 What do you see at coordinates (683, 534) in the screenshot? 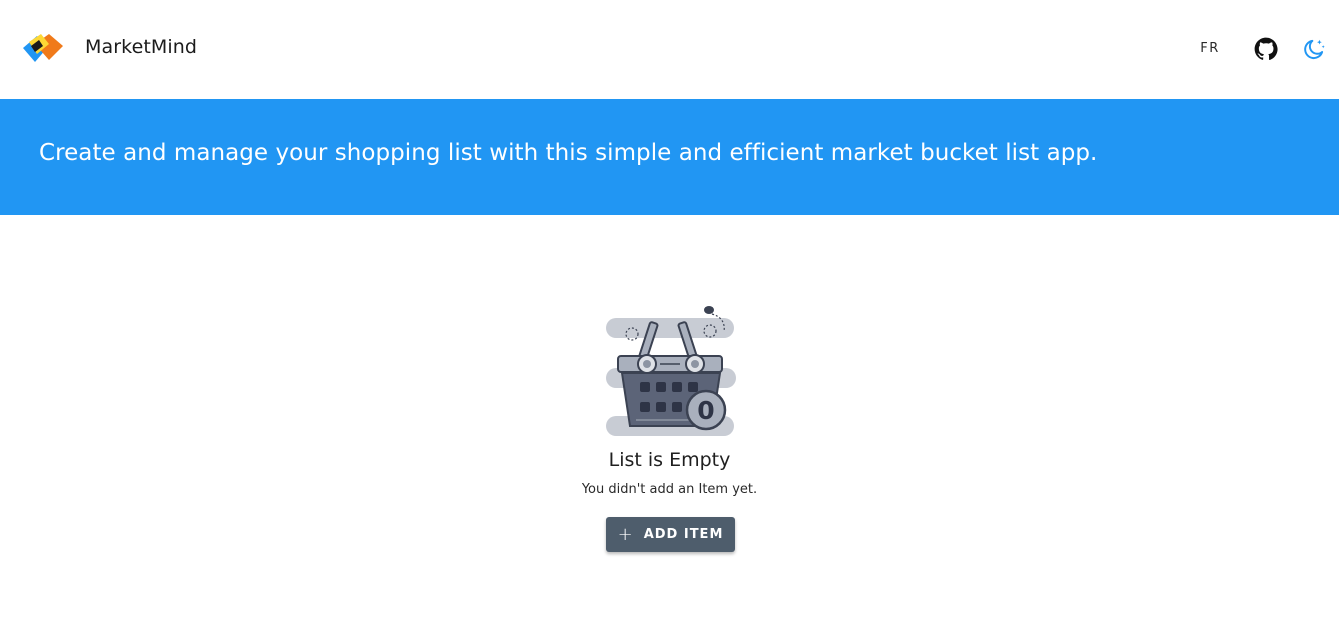
I see `add-item-label: ADD ITEM` at bounding box center [683, 534].